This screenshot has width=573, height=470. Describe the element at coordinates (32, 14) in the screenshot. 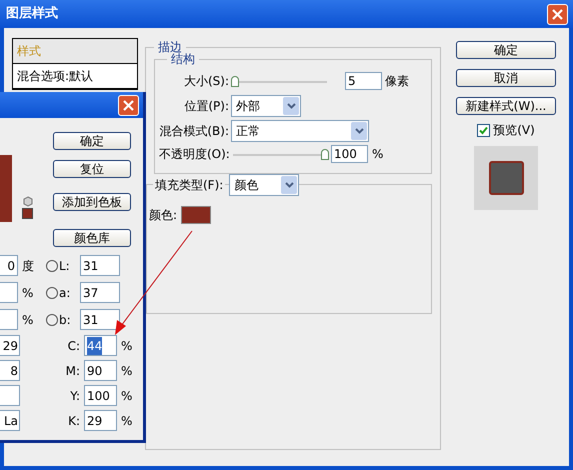

I see `window-title: 图层样式` at that location.